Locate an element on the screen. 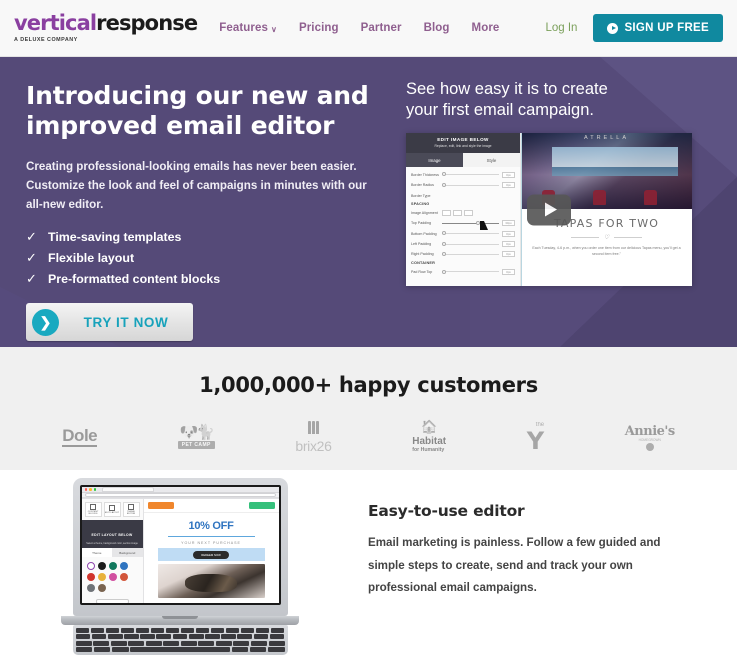  editor-mode-tiles: CONTENT BLOCKS EDIT LAYOUT THEME EDITOR is located at coordinates (112, 509).